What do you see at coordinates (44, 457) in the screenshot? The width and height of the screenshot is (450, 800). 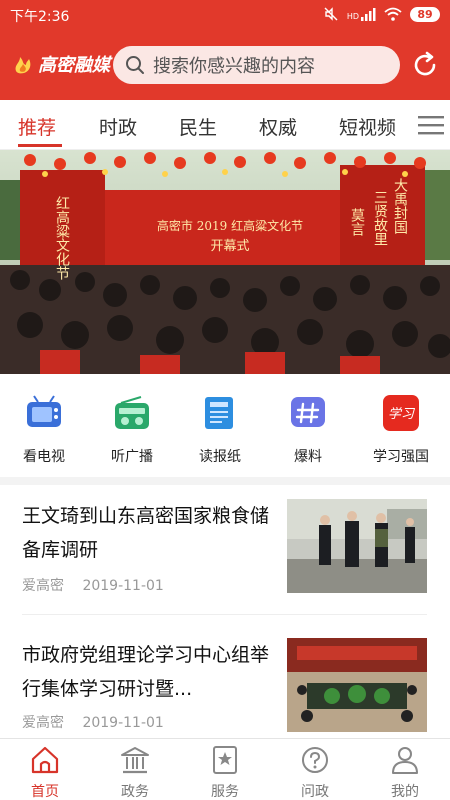 I see `quick-link-tv-label: 看电视` at bounding box center [44, 457].